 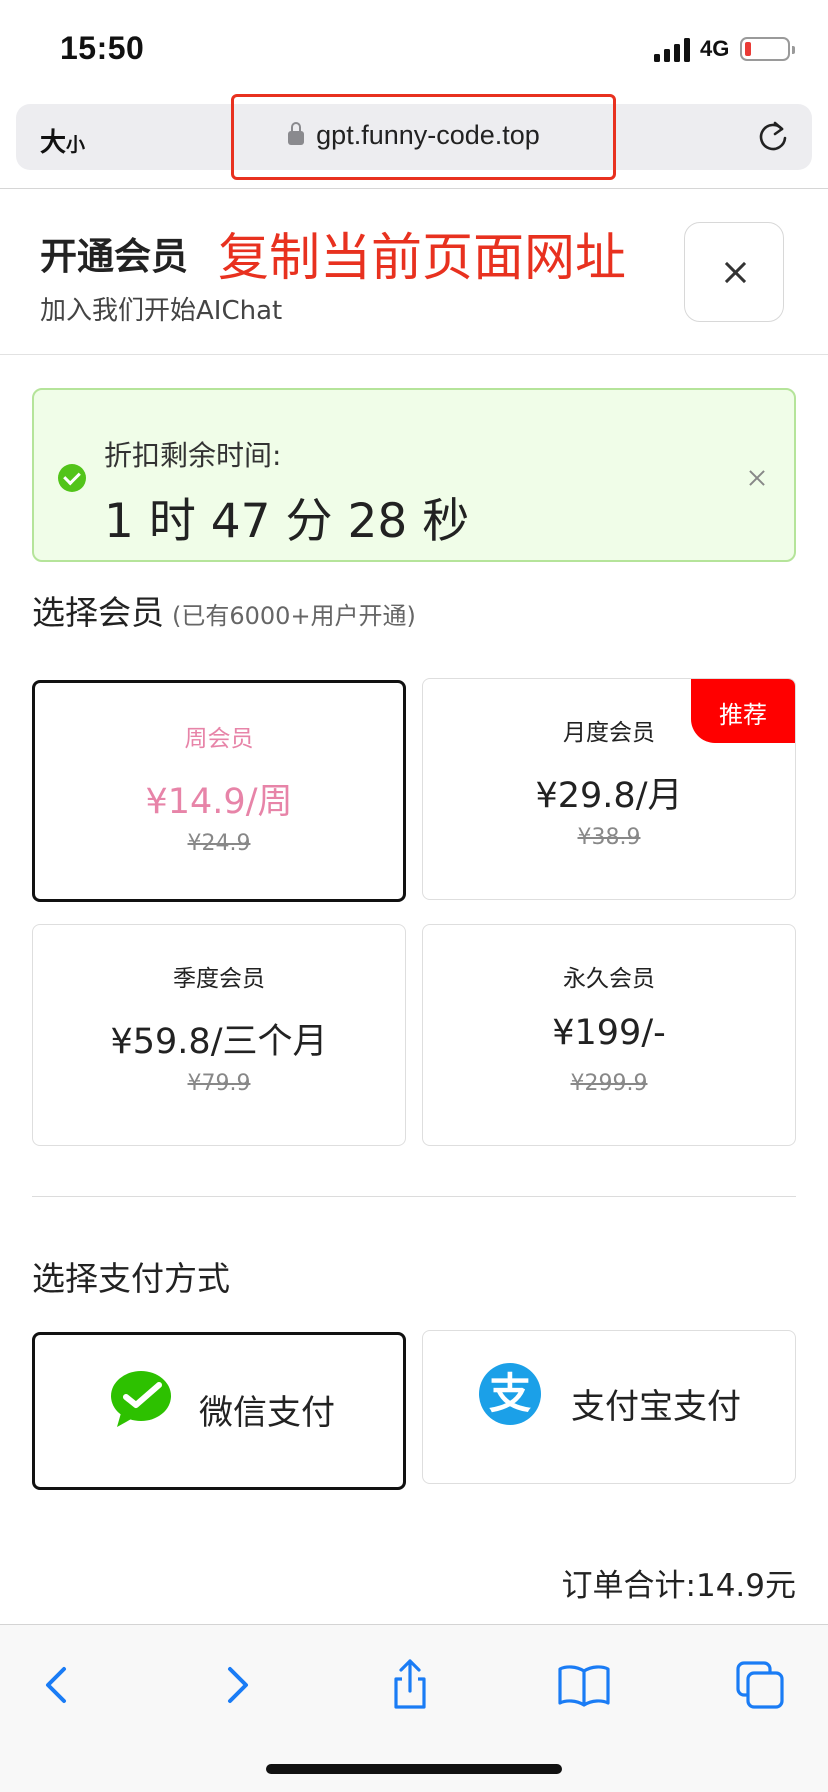 What do you see at coordinates (734, 272) in the screenshot?
I see `close-button` at bounding box center [734, 272].